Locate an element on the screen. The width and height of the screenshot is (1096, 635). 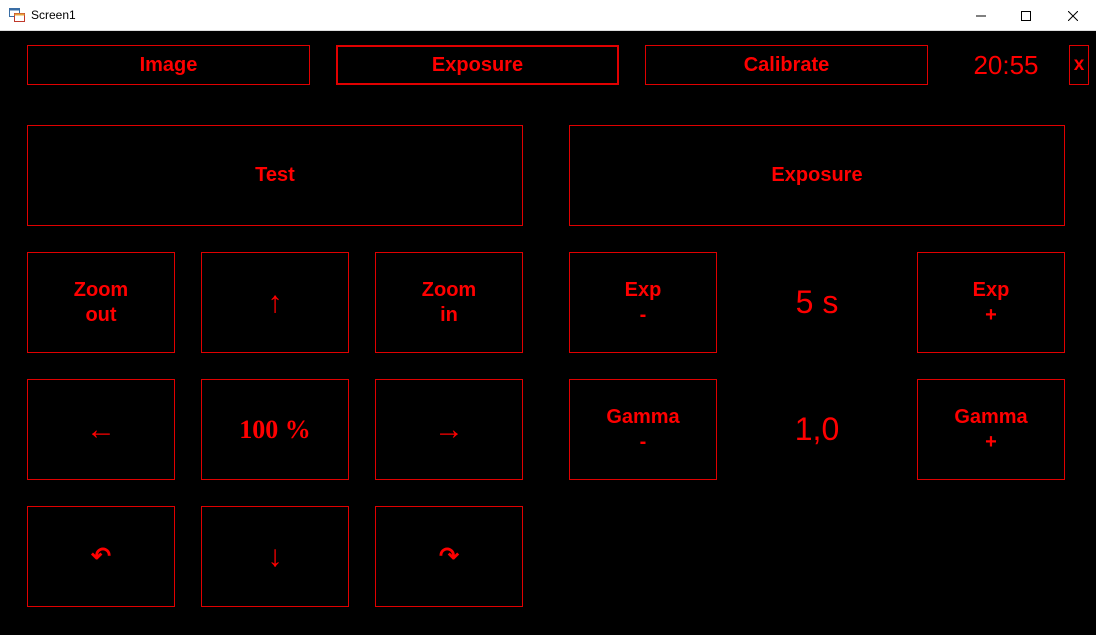
window-titlebar: Screen1 is located at coordinates (548, 15).